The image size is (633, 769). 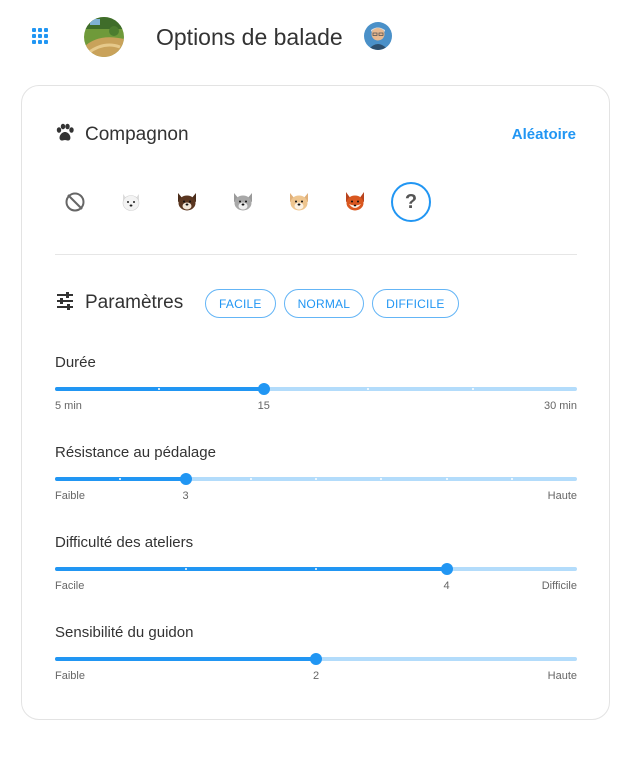 I want to click on pedal-resistance-label: Résistance au pédalage, so click(x=135, y=452).